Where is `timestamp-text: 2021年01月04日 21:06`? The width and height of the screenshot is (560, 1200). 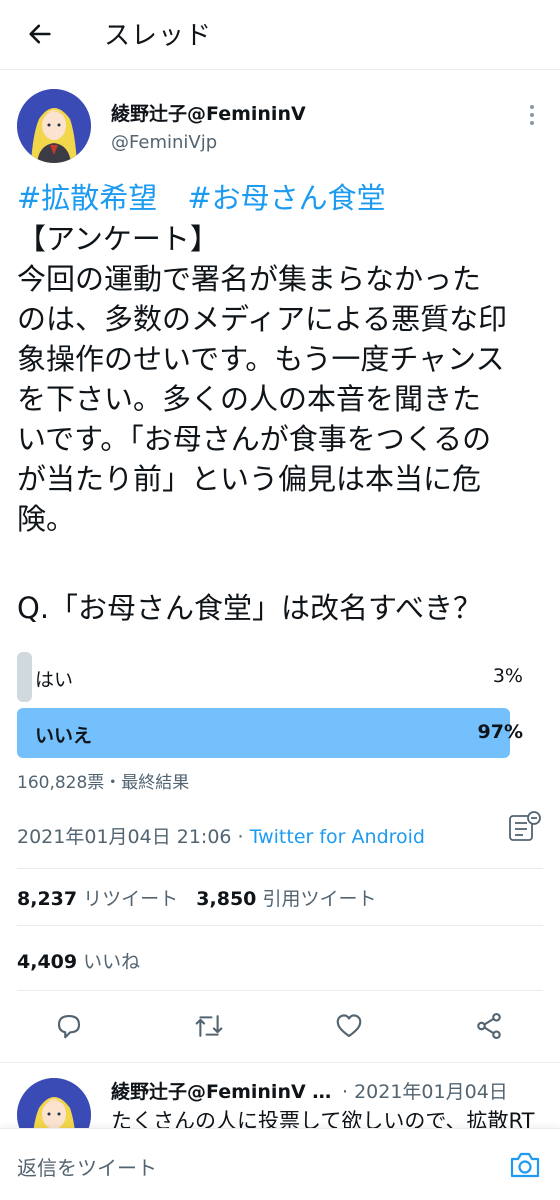
timestamp-text: 2021年01月04日 21:06 is located at coordinates (124, 837).